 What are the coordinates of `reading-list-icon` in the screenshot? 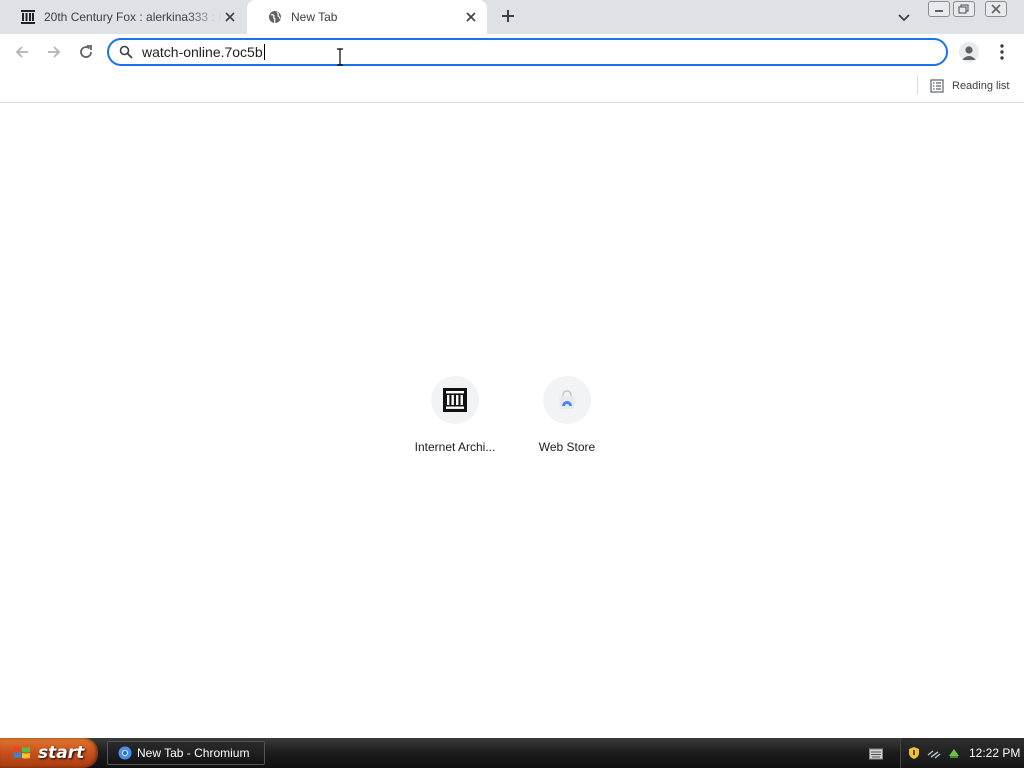 It's located at (937, 86).